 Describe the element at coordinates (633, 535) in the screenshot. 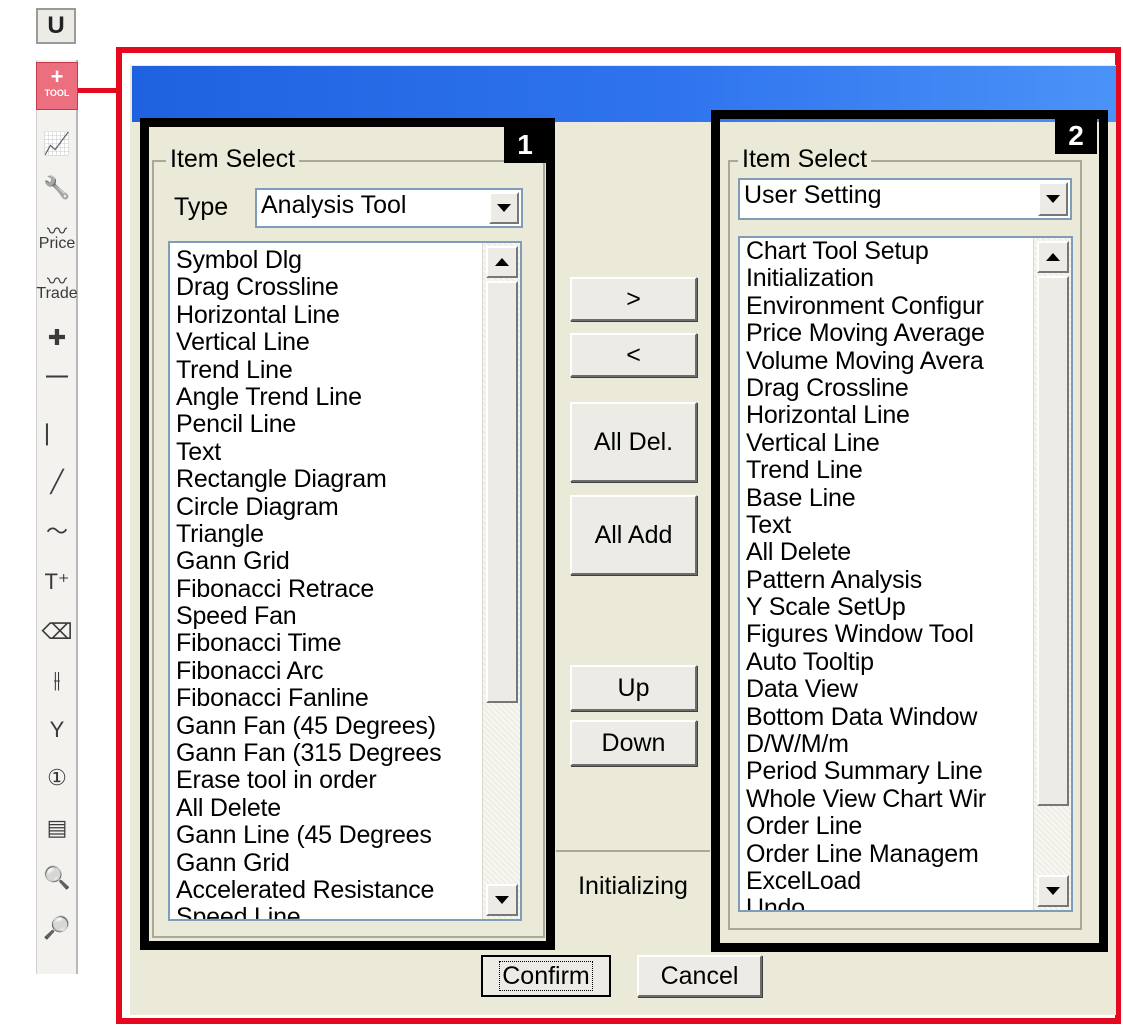

I see `all-add-button: All Add` at that location.